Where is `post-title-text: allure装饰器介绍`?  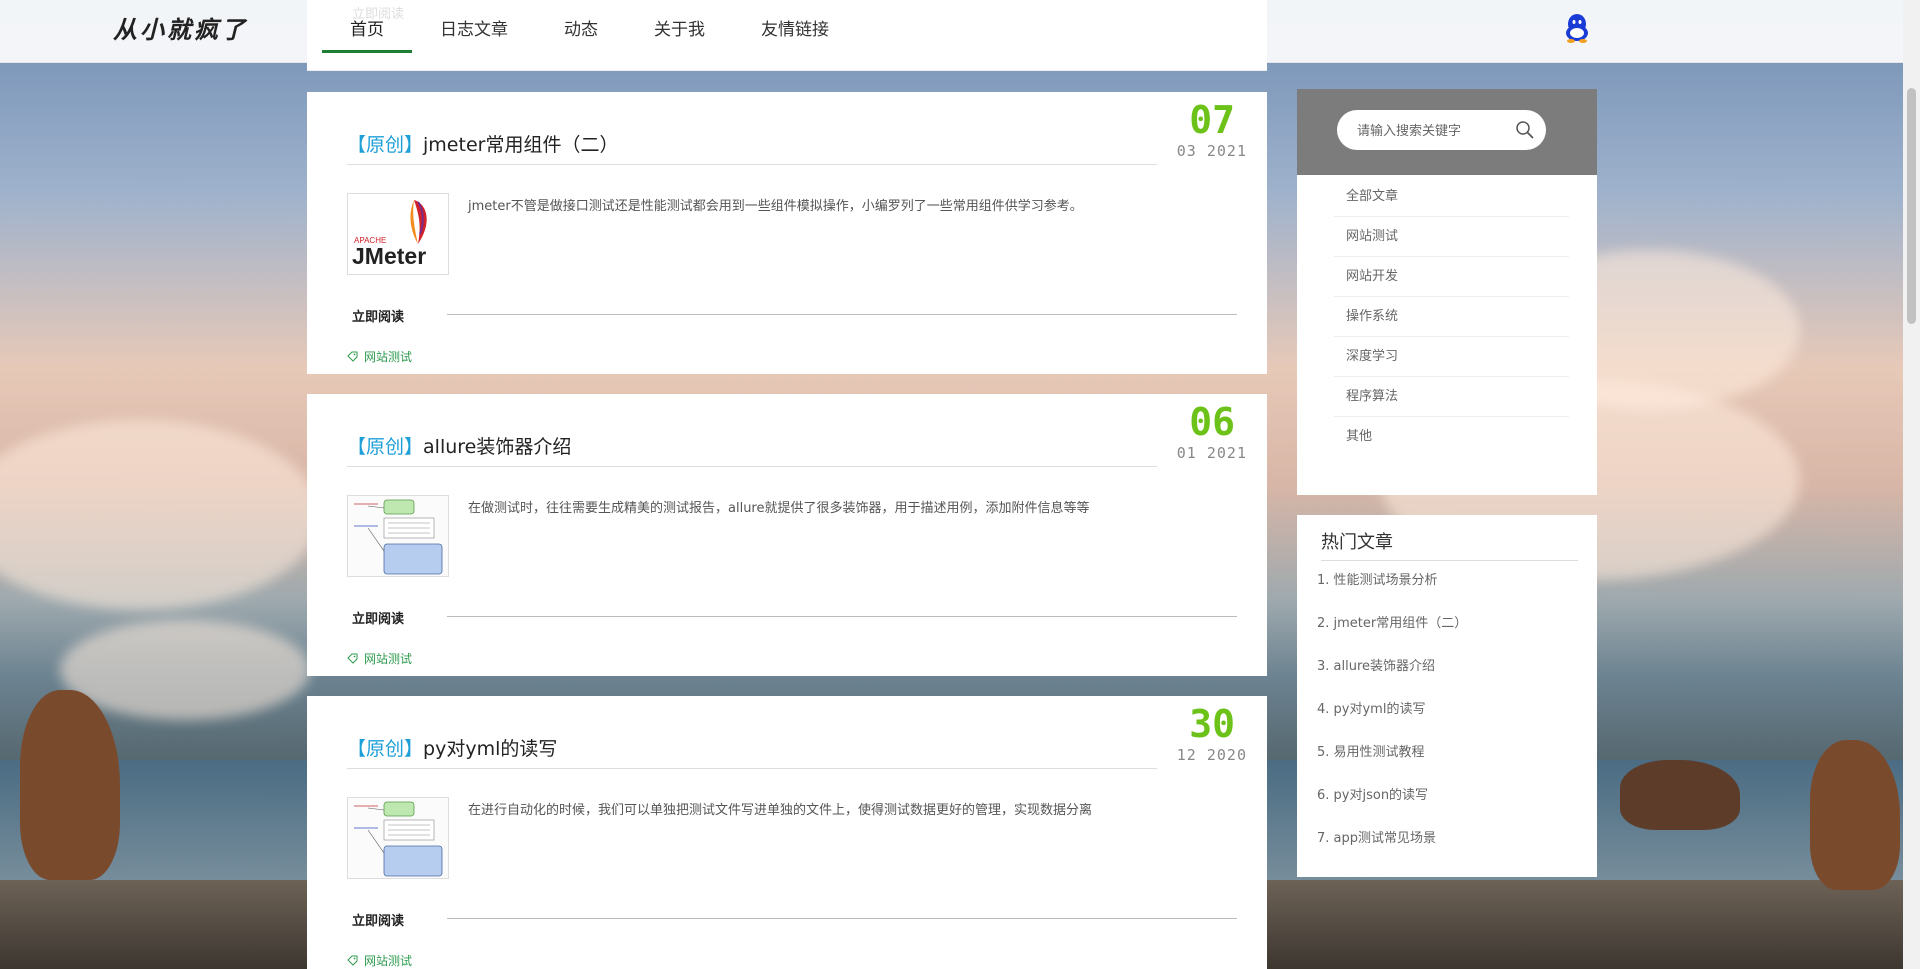 post-title-text: allure装饰器介绍 is located at coordinates (497, 447).